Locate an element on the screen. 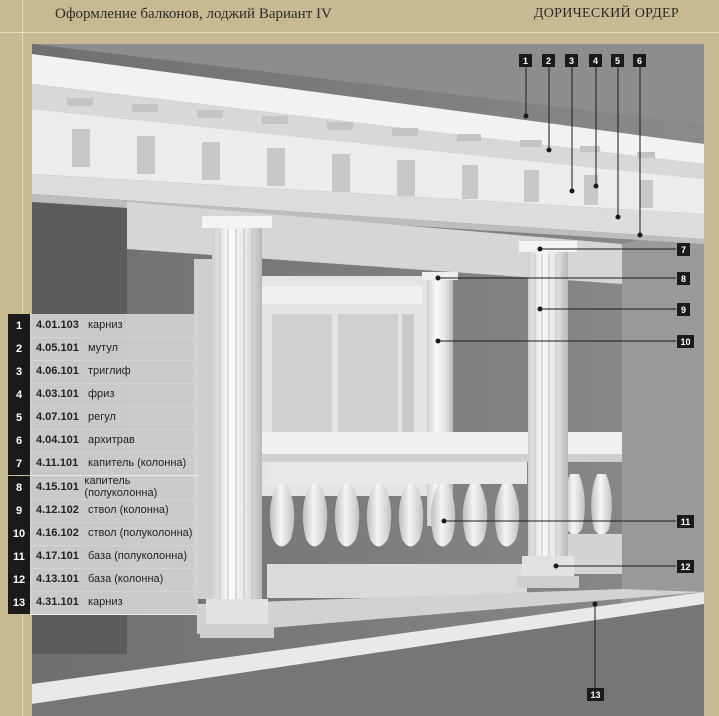 The height and width of the screenshot is (716, 719). legend-code: 4.03.101 is located at coordinates (57, 394).